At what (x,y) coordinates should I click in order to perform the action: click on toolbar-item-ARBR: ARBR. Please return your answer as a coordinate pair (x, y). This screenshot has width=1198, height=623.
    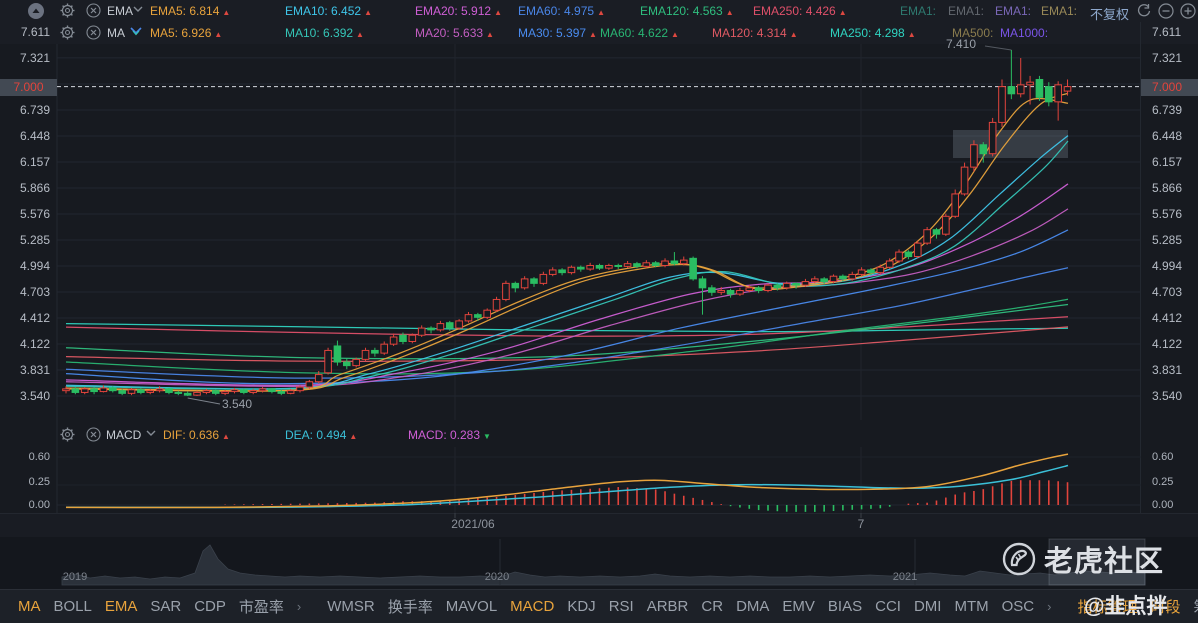
    Looking at the image, I should click on (668, 606).